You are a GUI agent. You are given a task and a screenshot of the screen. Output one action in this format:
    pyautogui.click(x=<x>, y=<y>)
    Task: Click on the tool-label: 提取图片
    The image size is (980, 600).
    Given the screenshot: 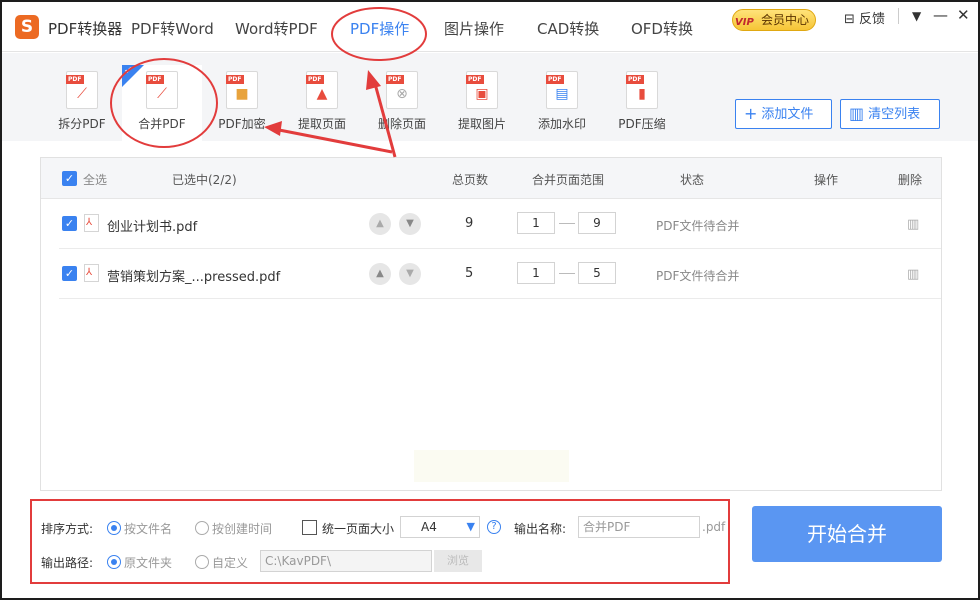 What is the action you would take?
    pyautogui.click(x=481, y=124)
    